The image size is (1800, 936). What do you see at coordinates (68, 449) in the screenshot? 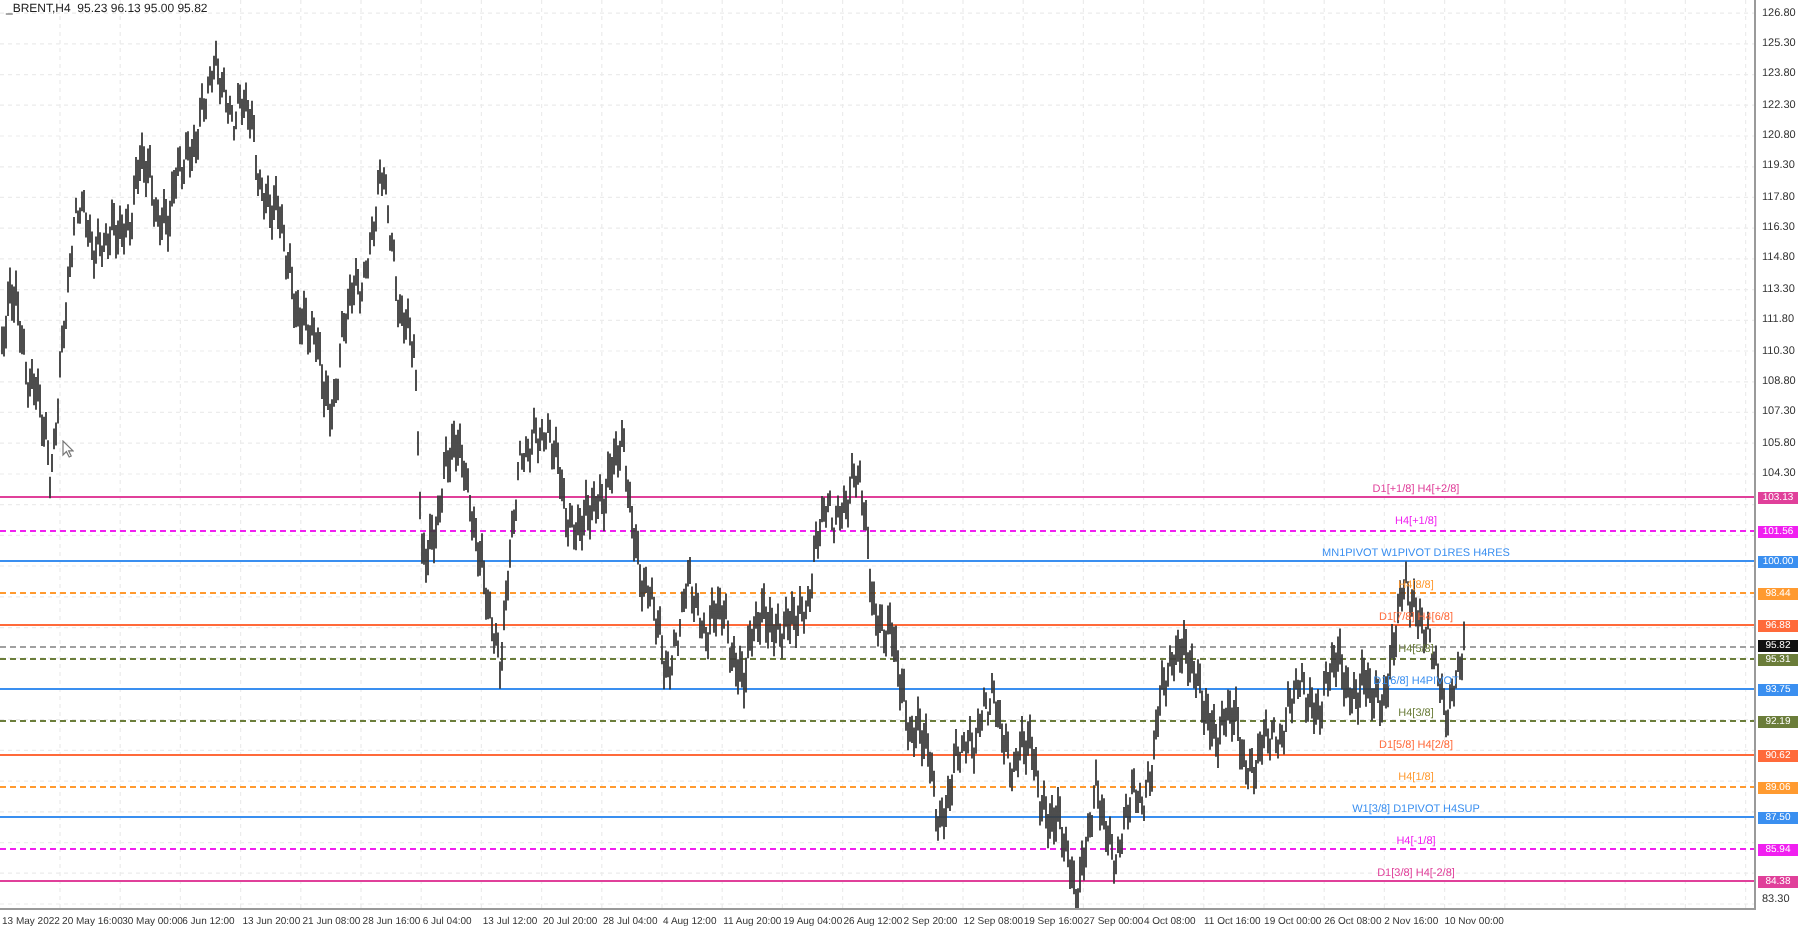
I see `cursor-icon` at bounding box center [68, 449].